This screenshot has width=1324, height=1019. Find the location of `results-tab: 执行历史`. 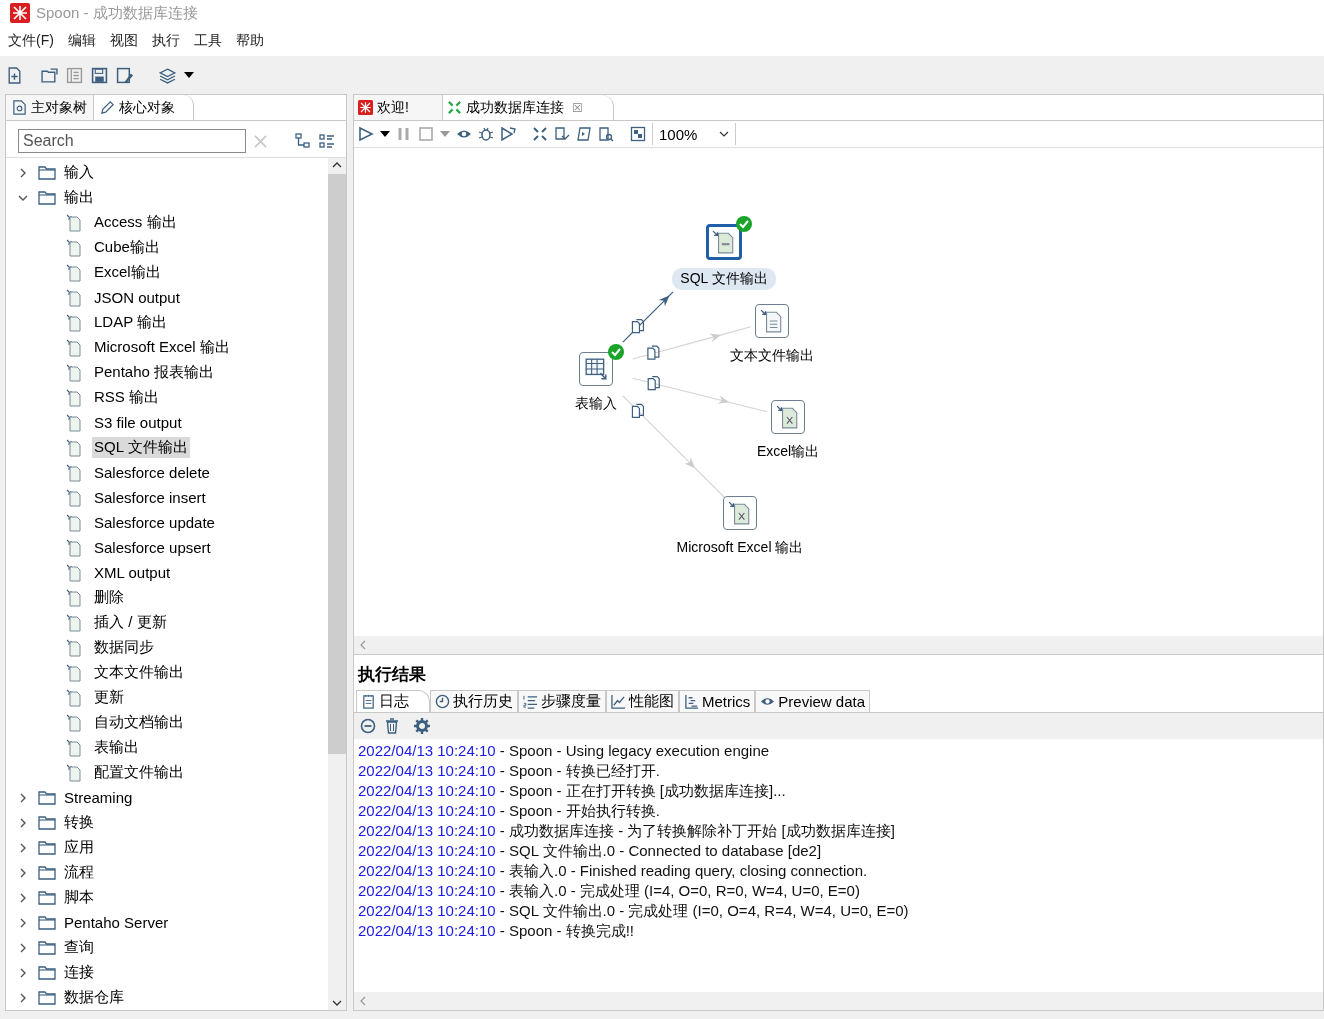

results-tab: 执行历史 is located at coordinates (474, 701).